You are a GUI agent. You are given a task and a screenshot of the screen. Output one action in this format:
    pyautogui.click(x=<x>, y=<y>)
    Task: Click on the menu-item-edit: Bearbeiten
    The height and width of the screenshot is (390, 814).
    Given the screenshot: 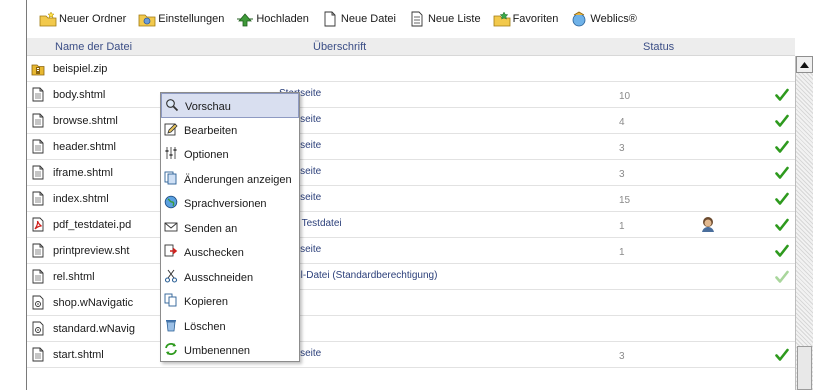 What is the action you would take?
    pyautogui.click(x=230, y=130)
    